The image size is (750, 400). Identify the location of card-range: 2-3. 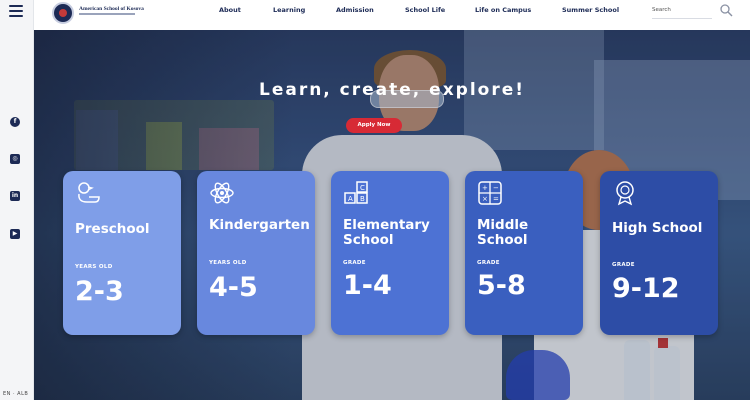
(99, 291).